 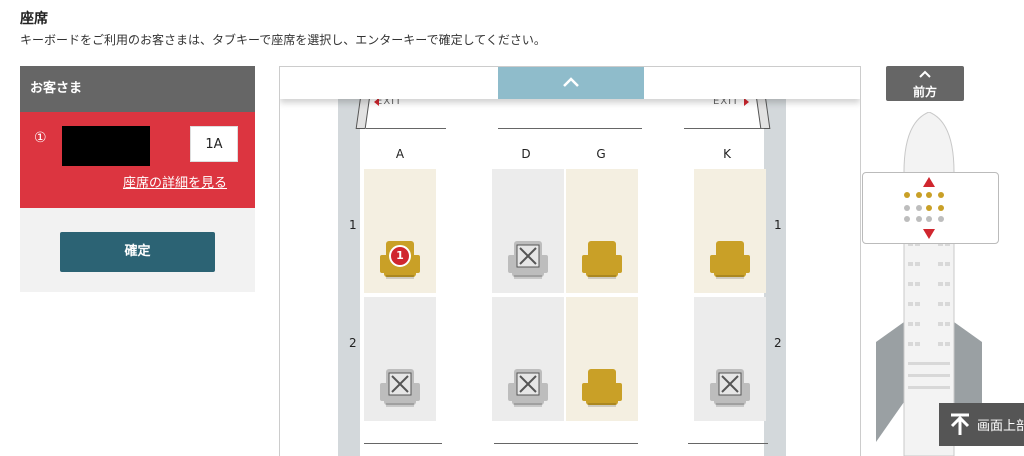 What do you see at coordinates (106, 146) in the screenshot?
I see `passenger-name-redacted` at bounding box center [106, 146].